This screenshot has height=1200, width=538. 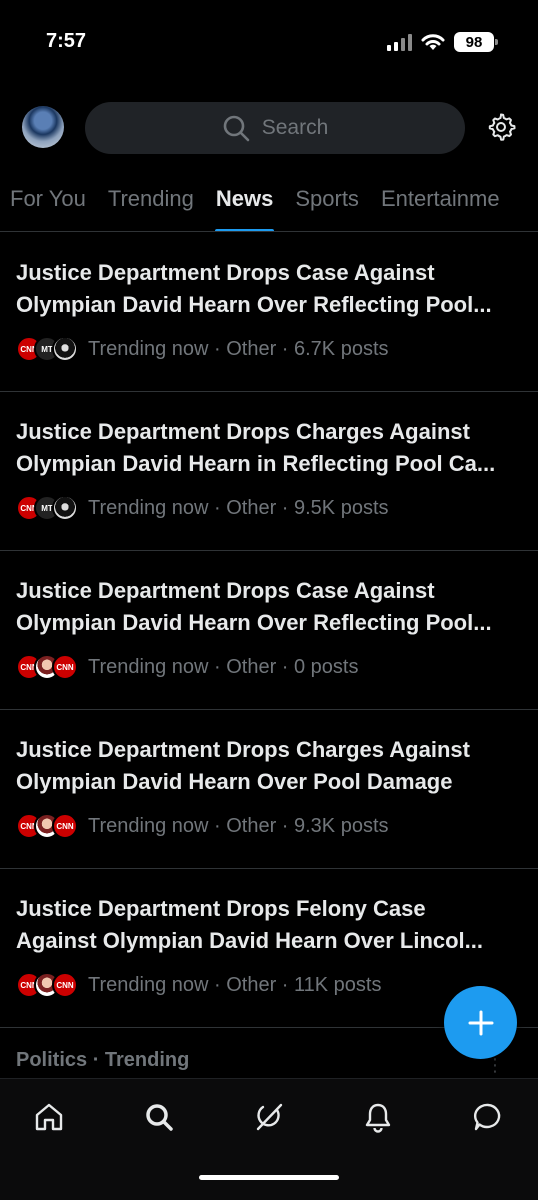 I want to click on headline-line-1: Justice Department Drops Felony Case, so click(x=221, y=908).